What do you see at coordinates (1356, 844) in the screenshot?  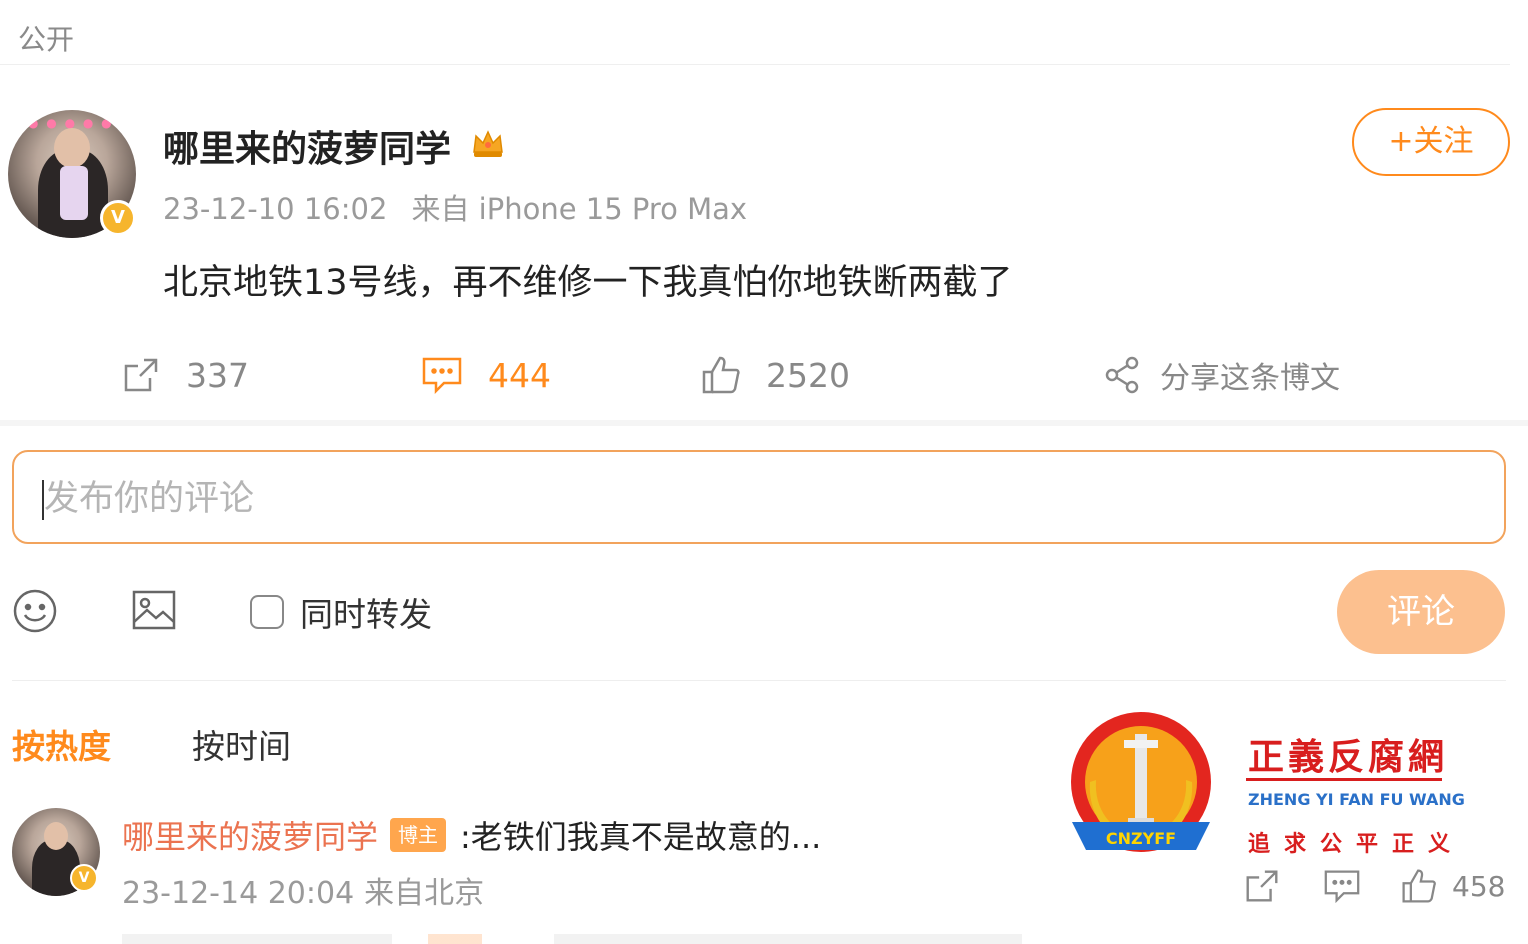 I see `watermark-slogan: 追求公平正义` at bounding box center [1356, 844].